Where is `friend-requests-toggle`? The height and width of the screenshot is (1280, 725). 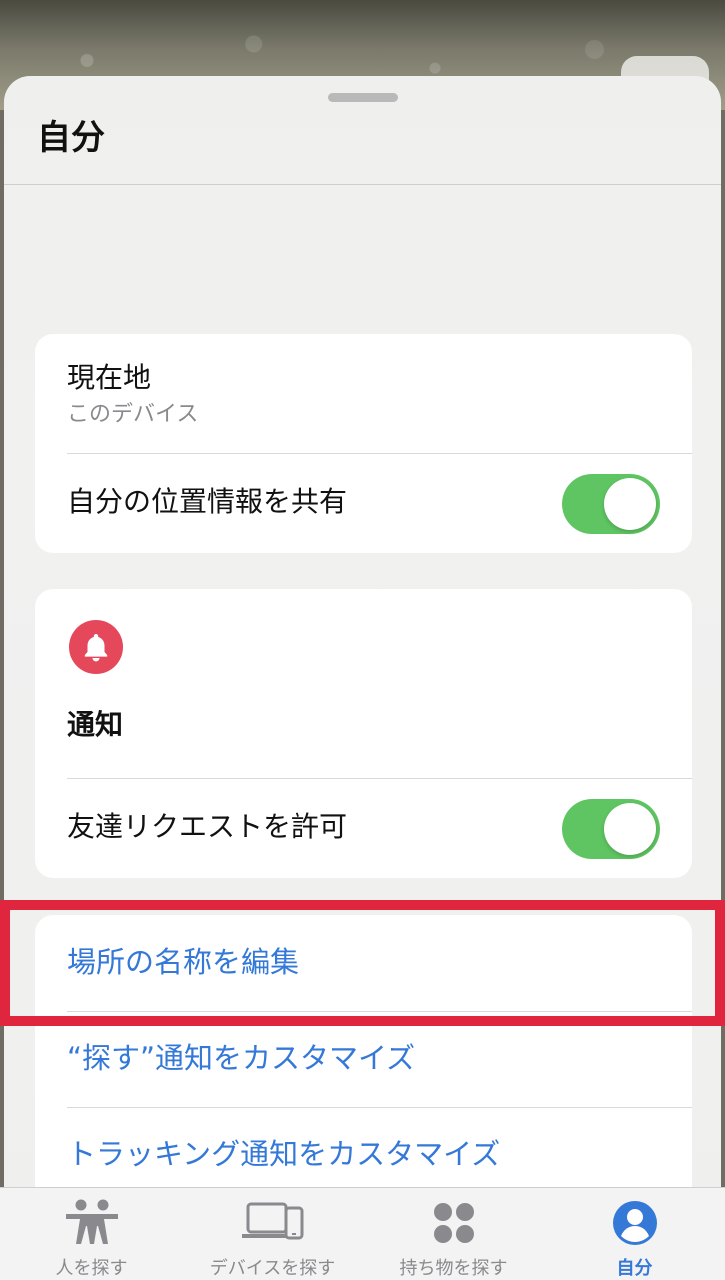 friend-requests-toggle is located at coordinates (611, 829).